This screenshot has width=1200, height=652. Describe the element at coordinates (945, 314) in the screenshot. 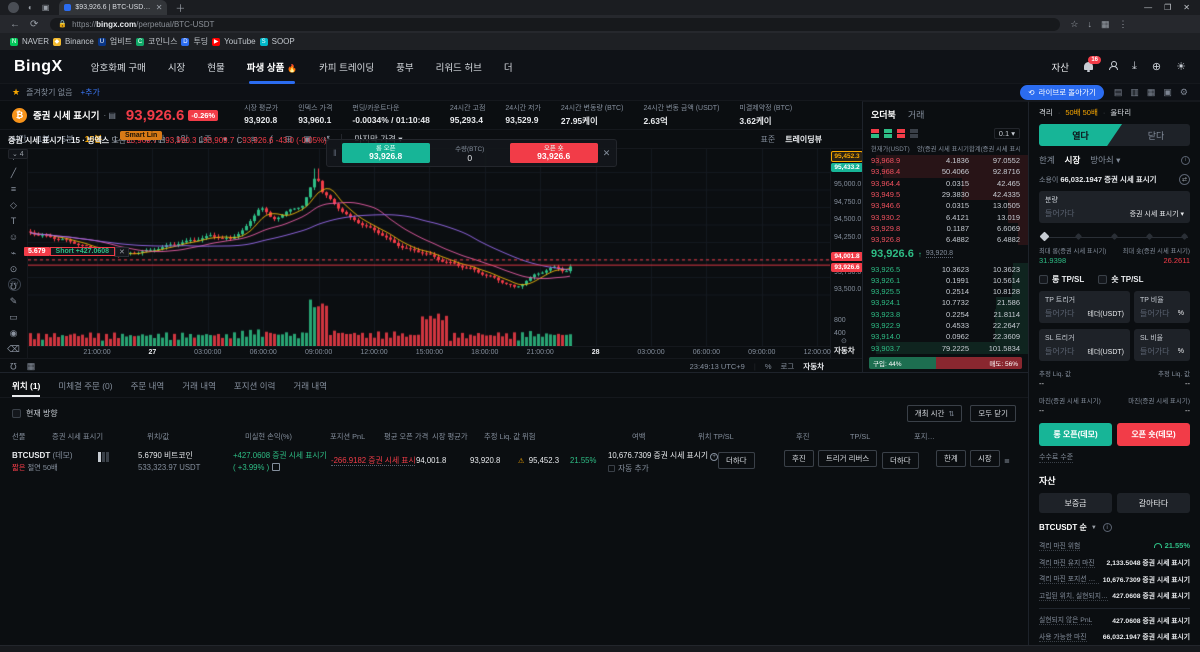

I see `bid-row: 93,923.8 0.2254 21.8114` at that location.